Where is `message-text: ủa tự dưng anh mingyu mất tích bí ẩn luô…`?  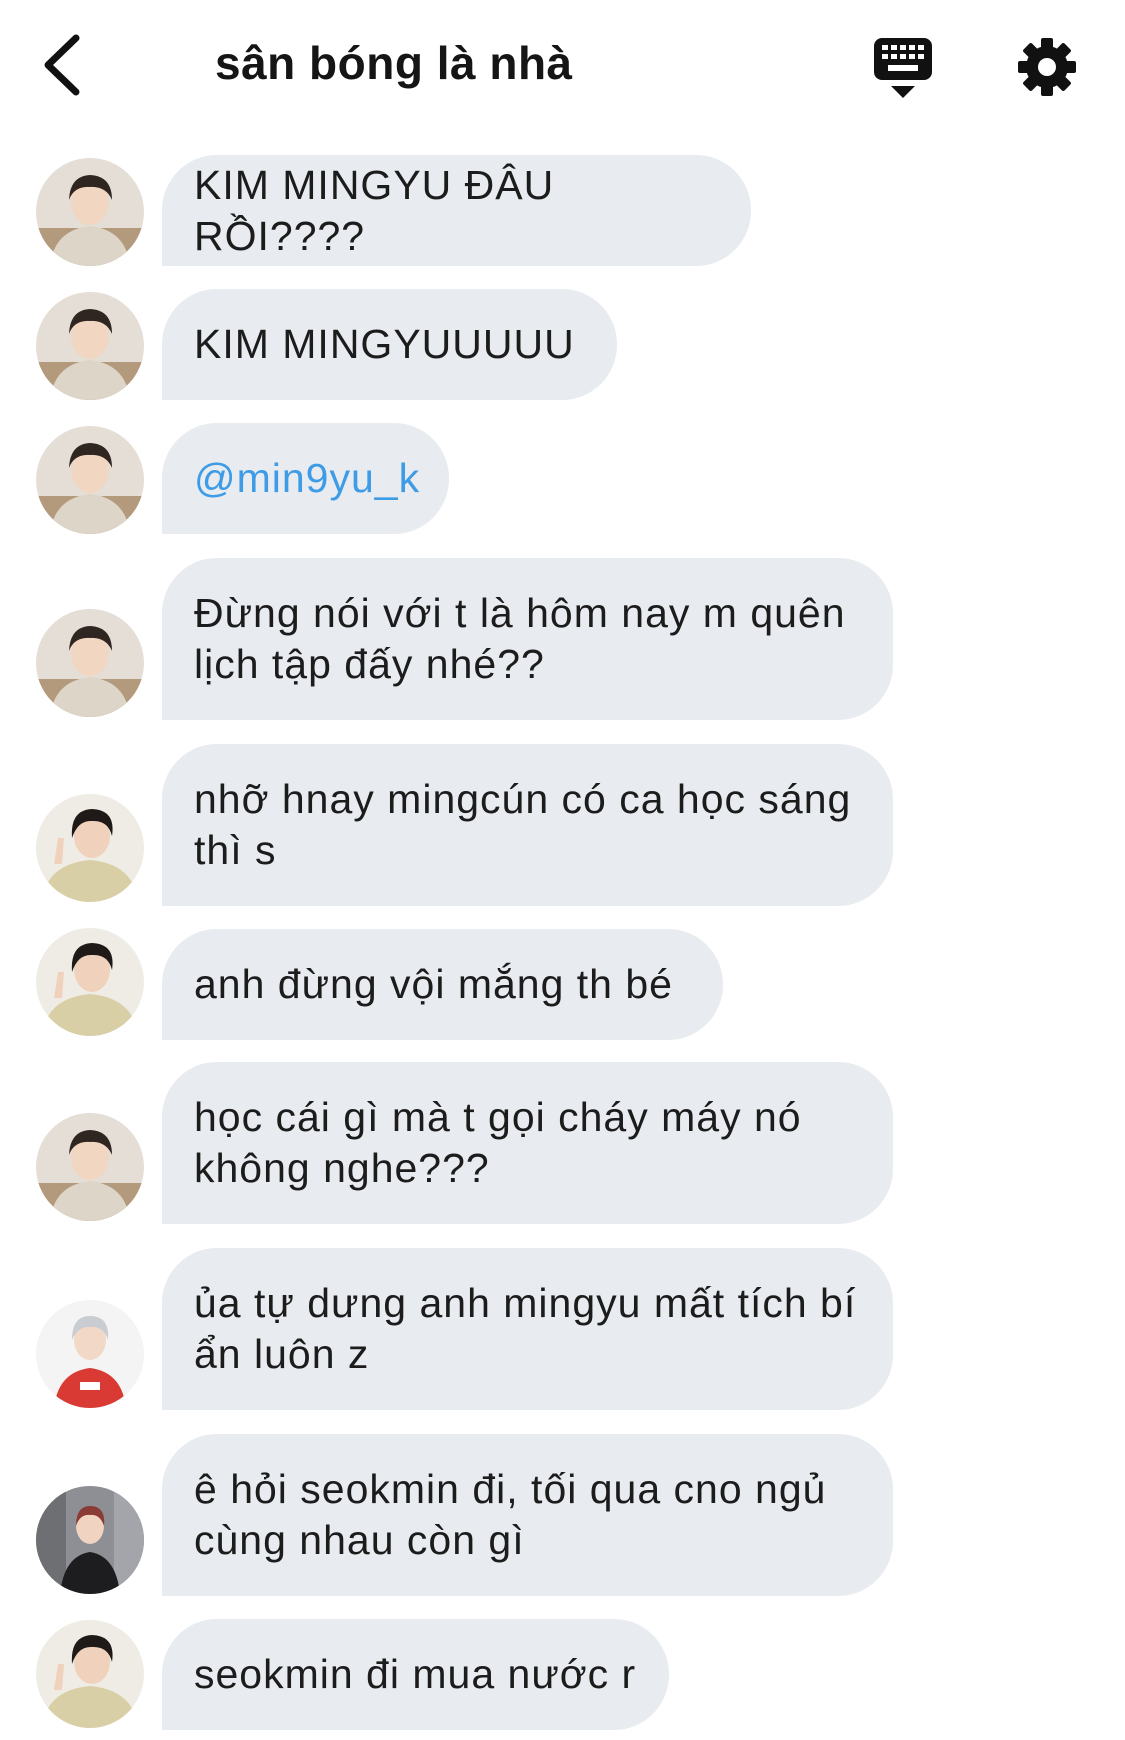
message-text: ủa tự dưng anh mingyu mất tích bí ẩn luô… is located at coordinates (531, 1328).